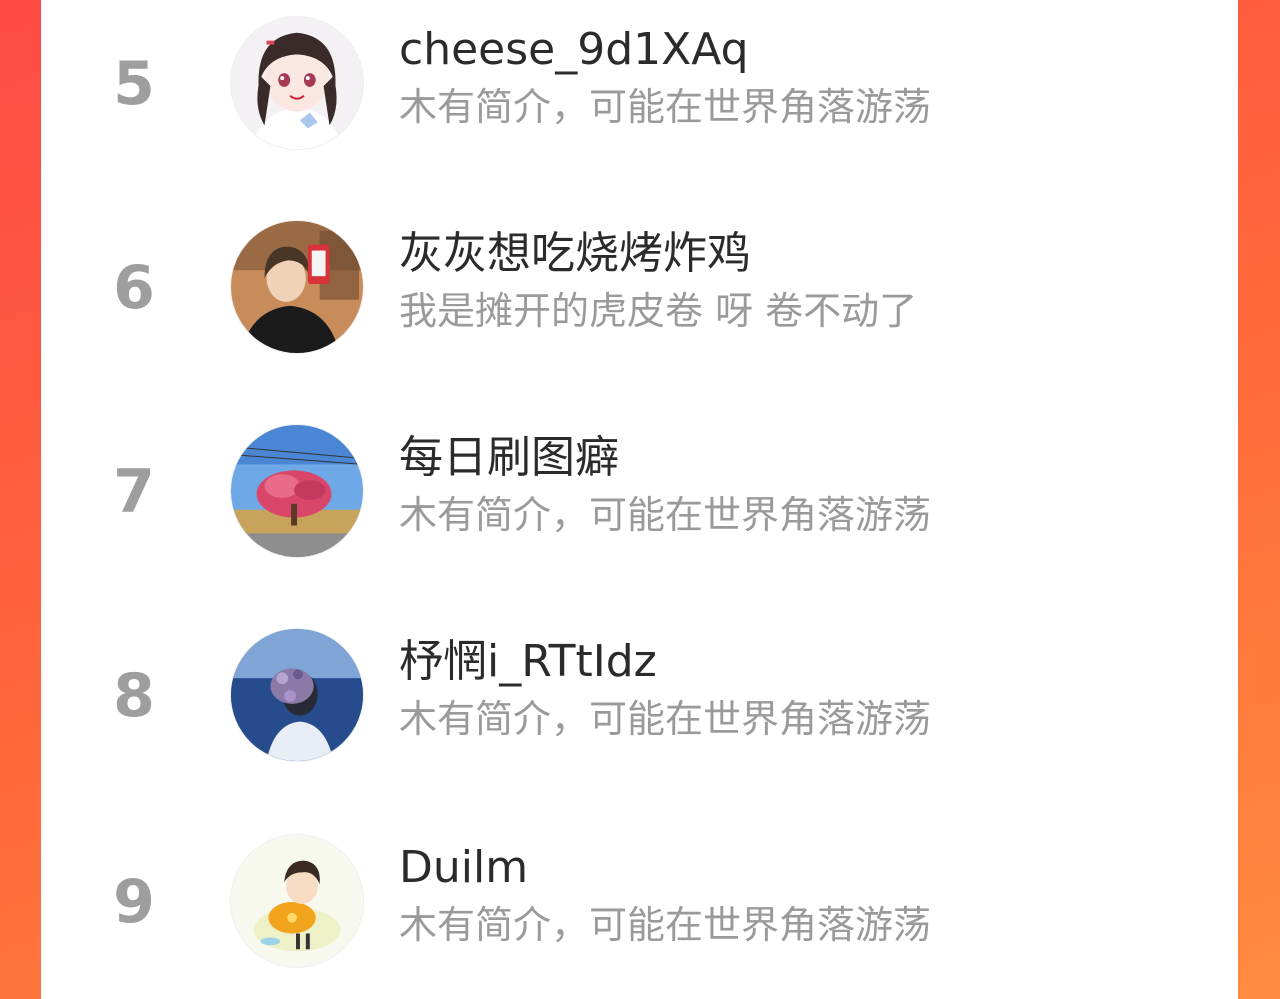 The height and width of the screenshot is (999, 1280). What do you see at coordinates (297, 901) in the screenshot?
I see `cartoon-boy-avatar-icon` at bounding box center [297, 901].